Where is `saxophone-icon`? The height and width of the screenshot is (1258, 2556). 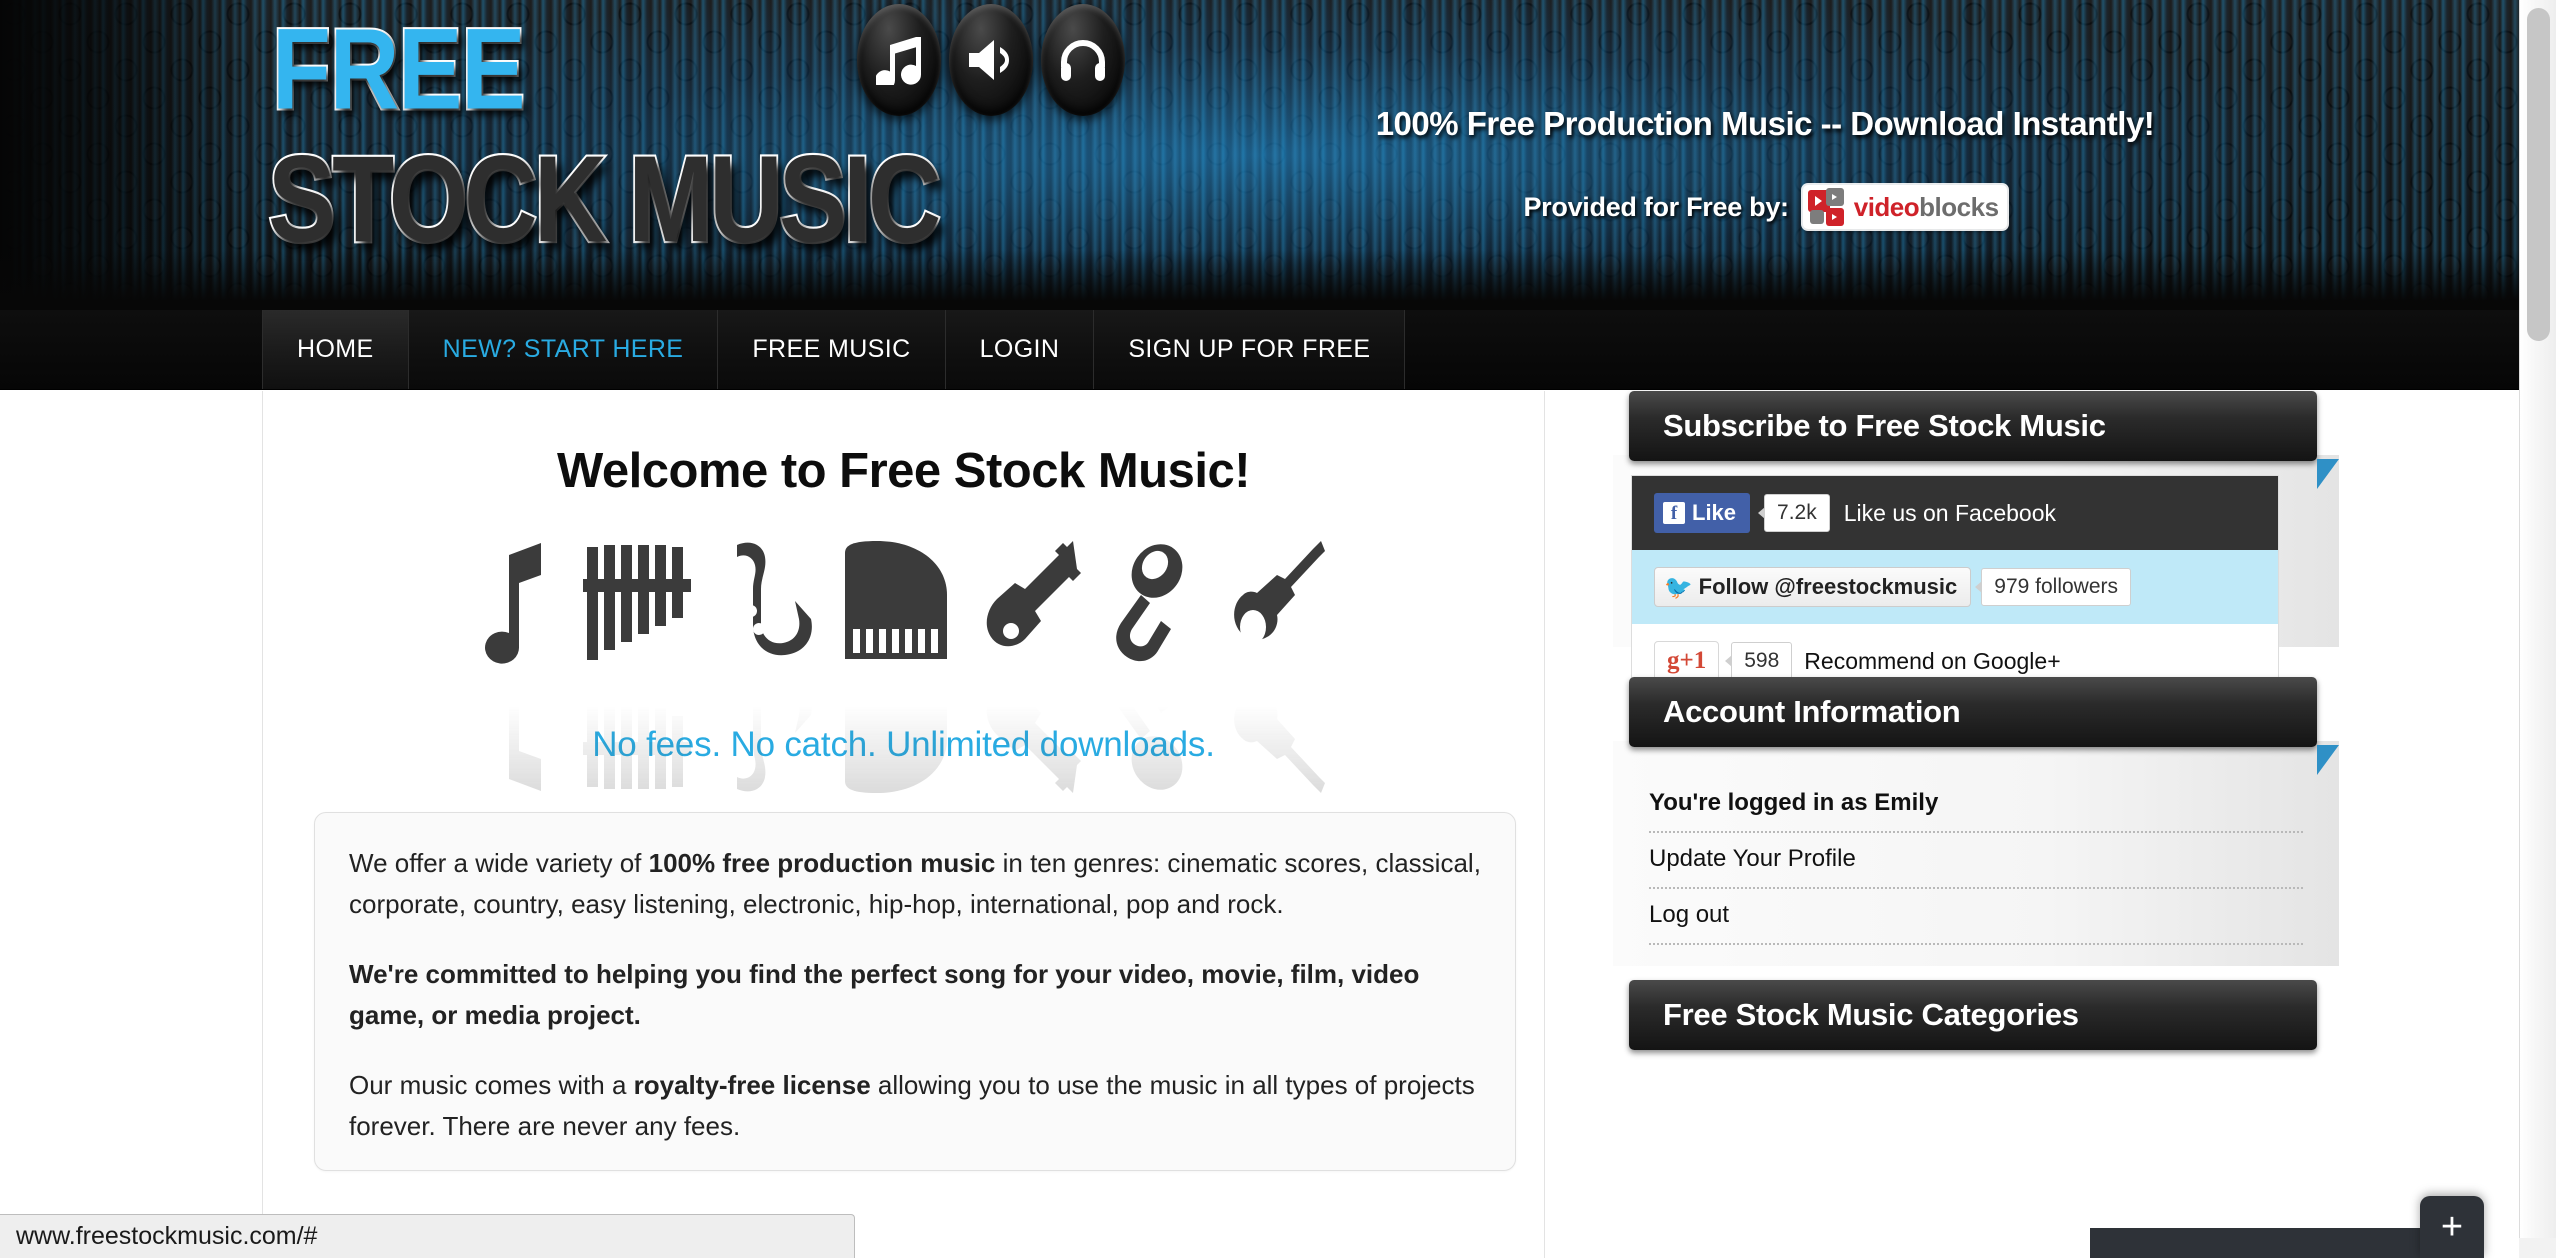
saxophone-icon is located at coordinates (765, 665).